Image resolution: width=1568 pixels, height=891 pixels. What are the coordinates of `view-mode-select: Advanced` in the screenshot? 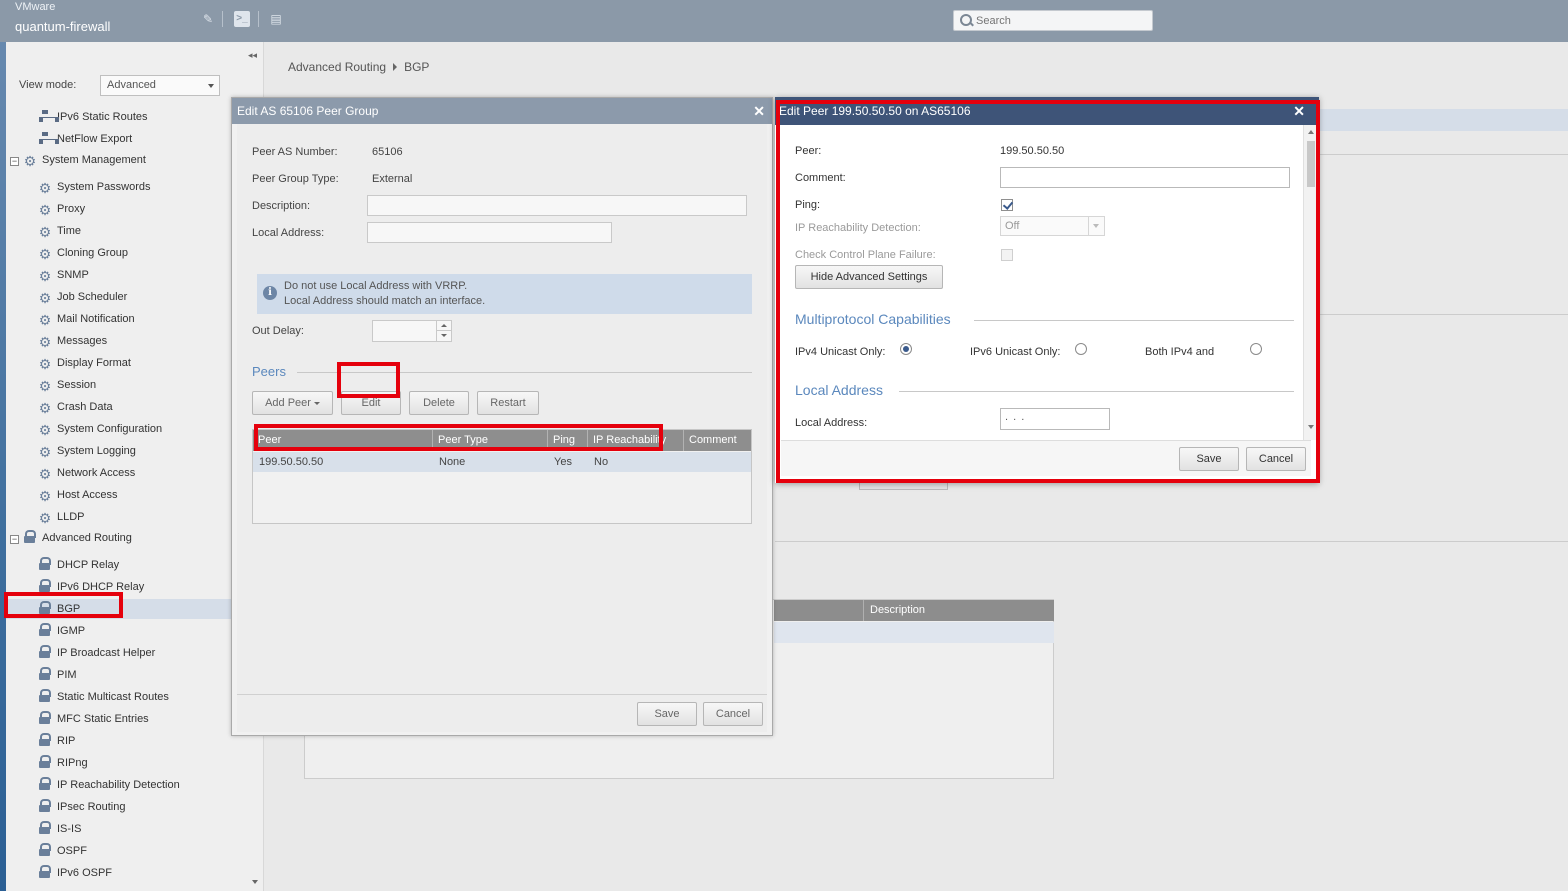 It's located at (160, 85).